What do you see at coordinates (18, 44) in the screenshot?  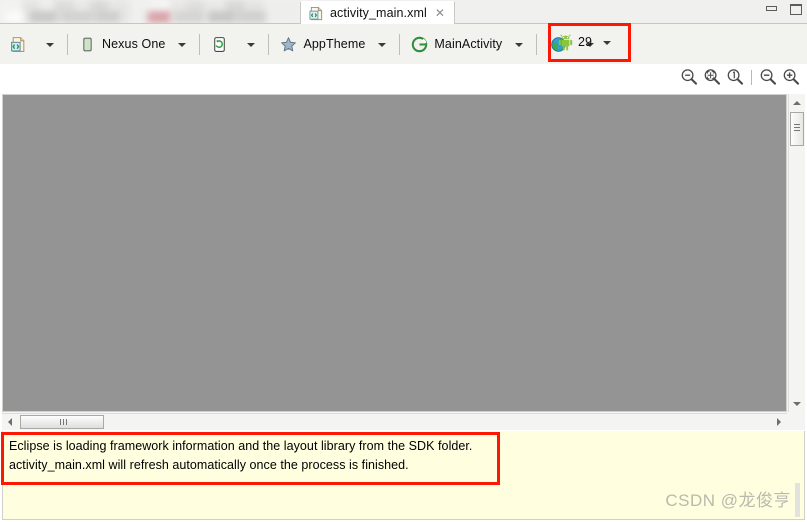 I see `xml-layout-icon` at bounding box center [18, 44].